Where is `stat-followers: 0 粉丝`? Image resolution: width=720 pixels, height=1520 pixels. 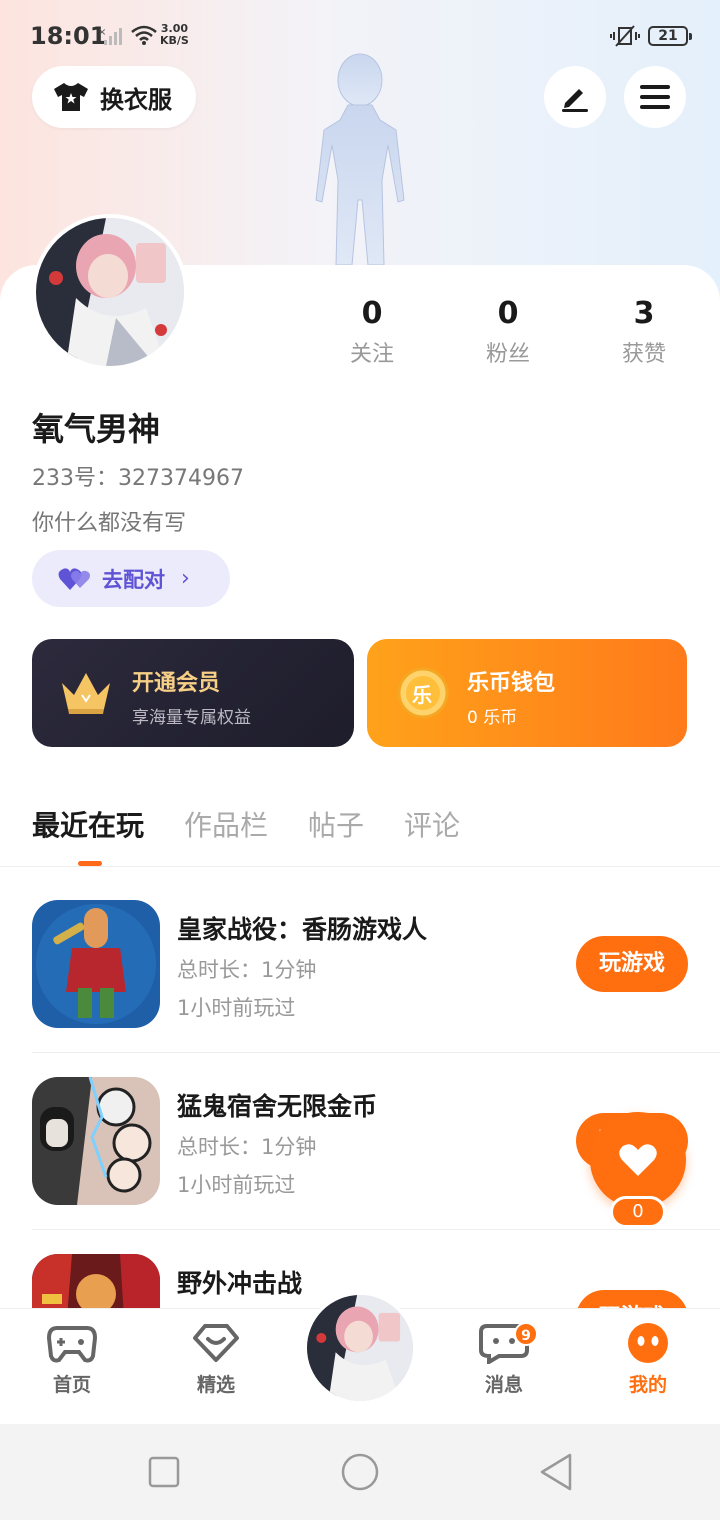
stat-followers: 0 粉丝 is located at coordinates (508, 332).